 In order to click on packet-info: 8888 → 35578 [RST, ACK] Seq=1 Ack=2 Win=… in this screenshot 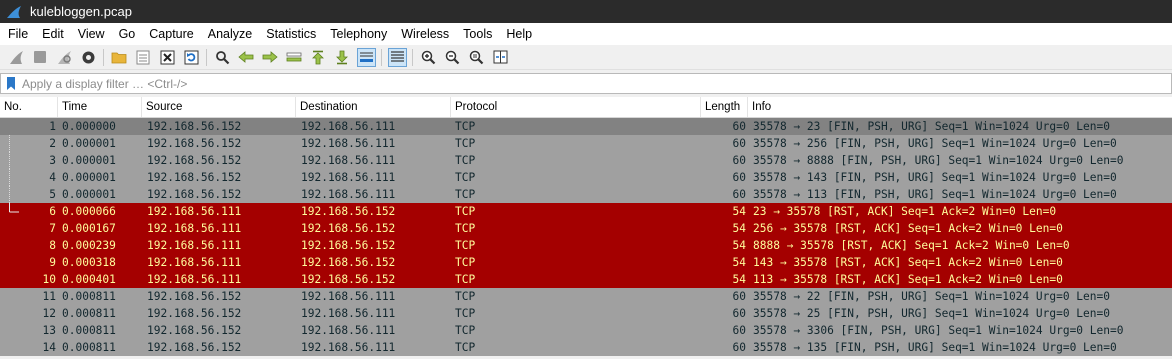, I will do `click(911, 245)`.